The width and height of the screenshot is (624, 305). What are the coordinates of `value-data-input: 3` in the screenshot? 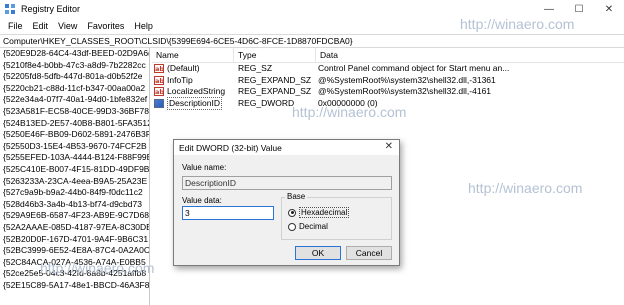 It's located at (228, 213).